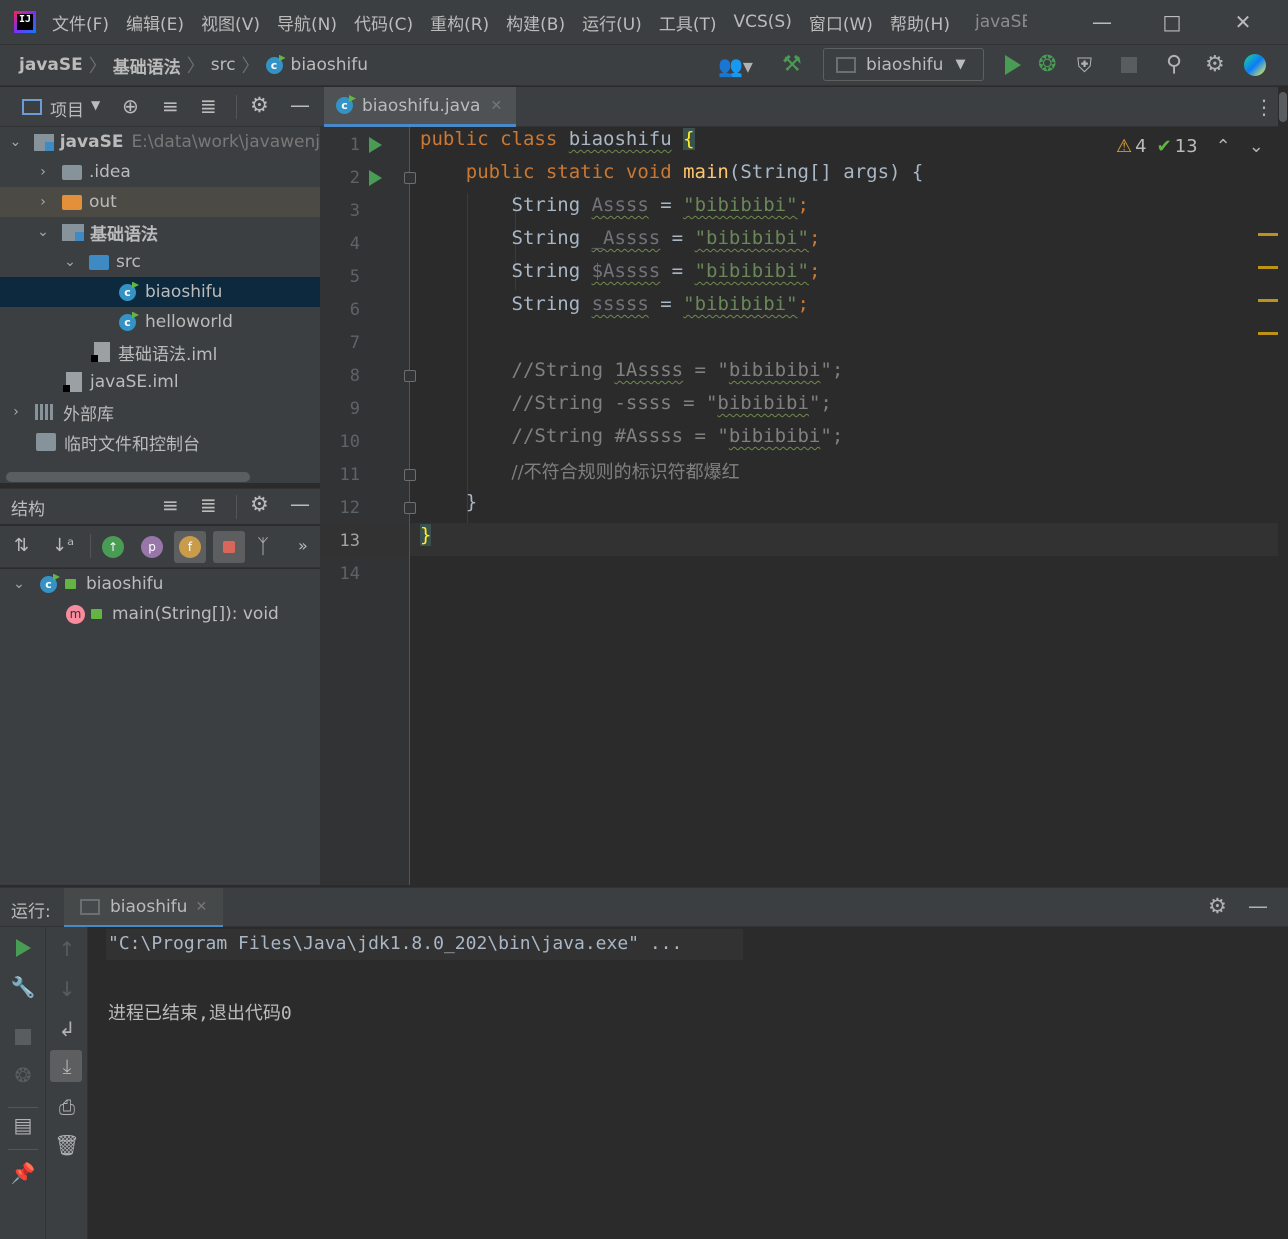 Image resolution: width=1288 pixels, height=1239 pixels. I want to click on menu-vcs: VCS(S), so click(762, 22).